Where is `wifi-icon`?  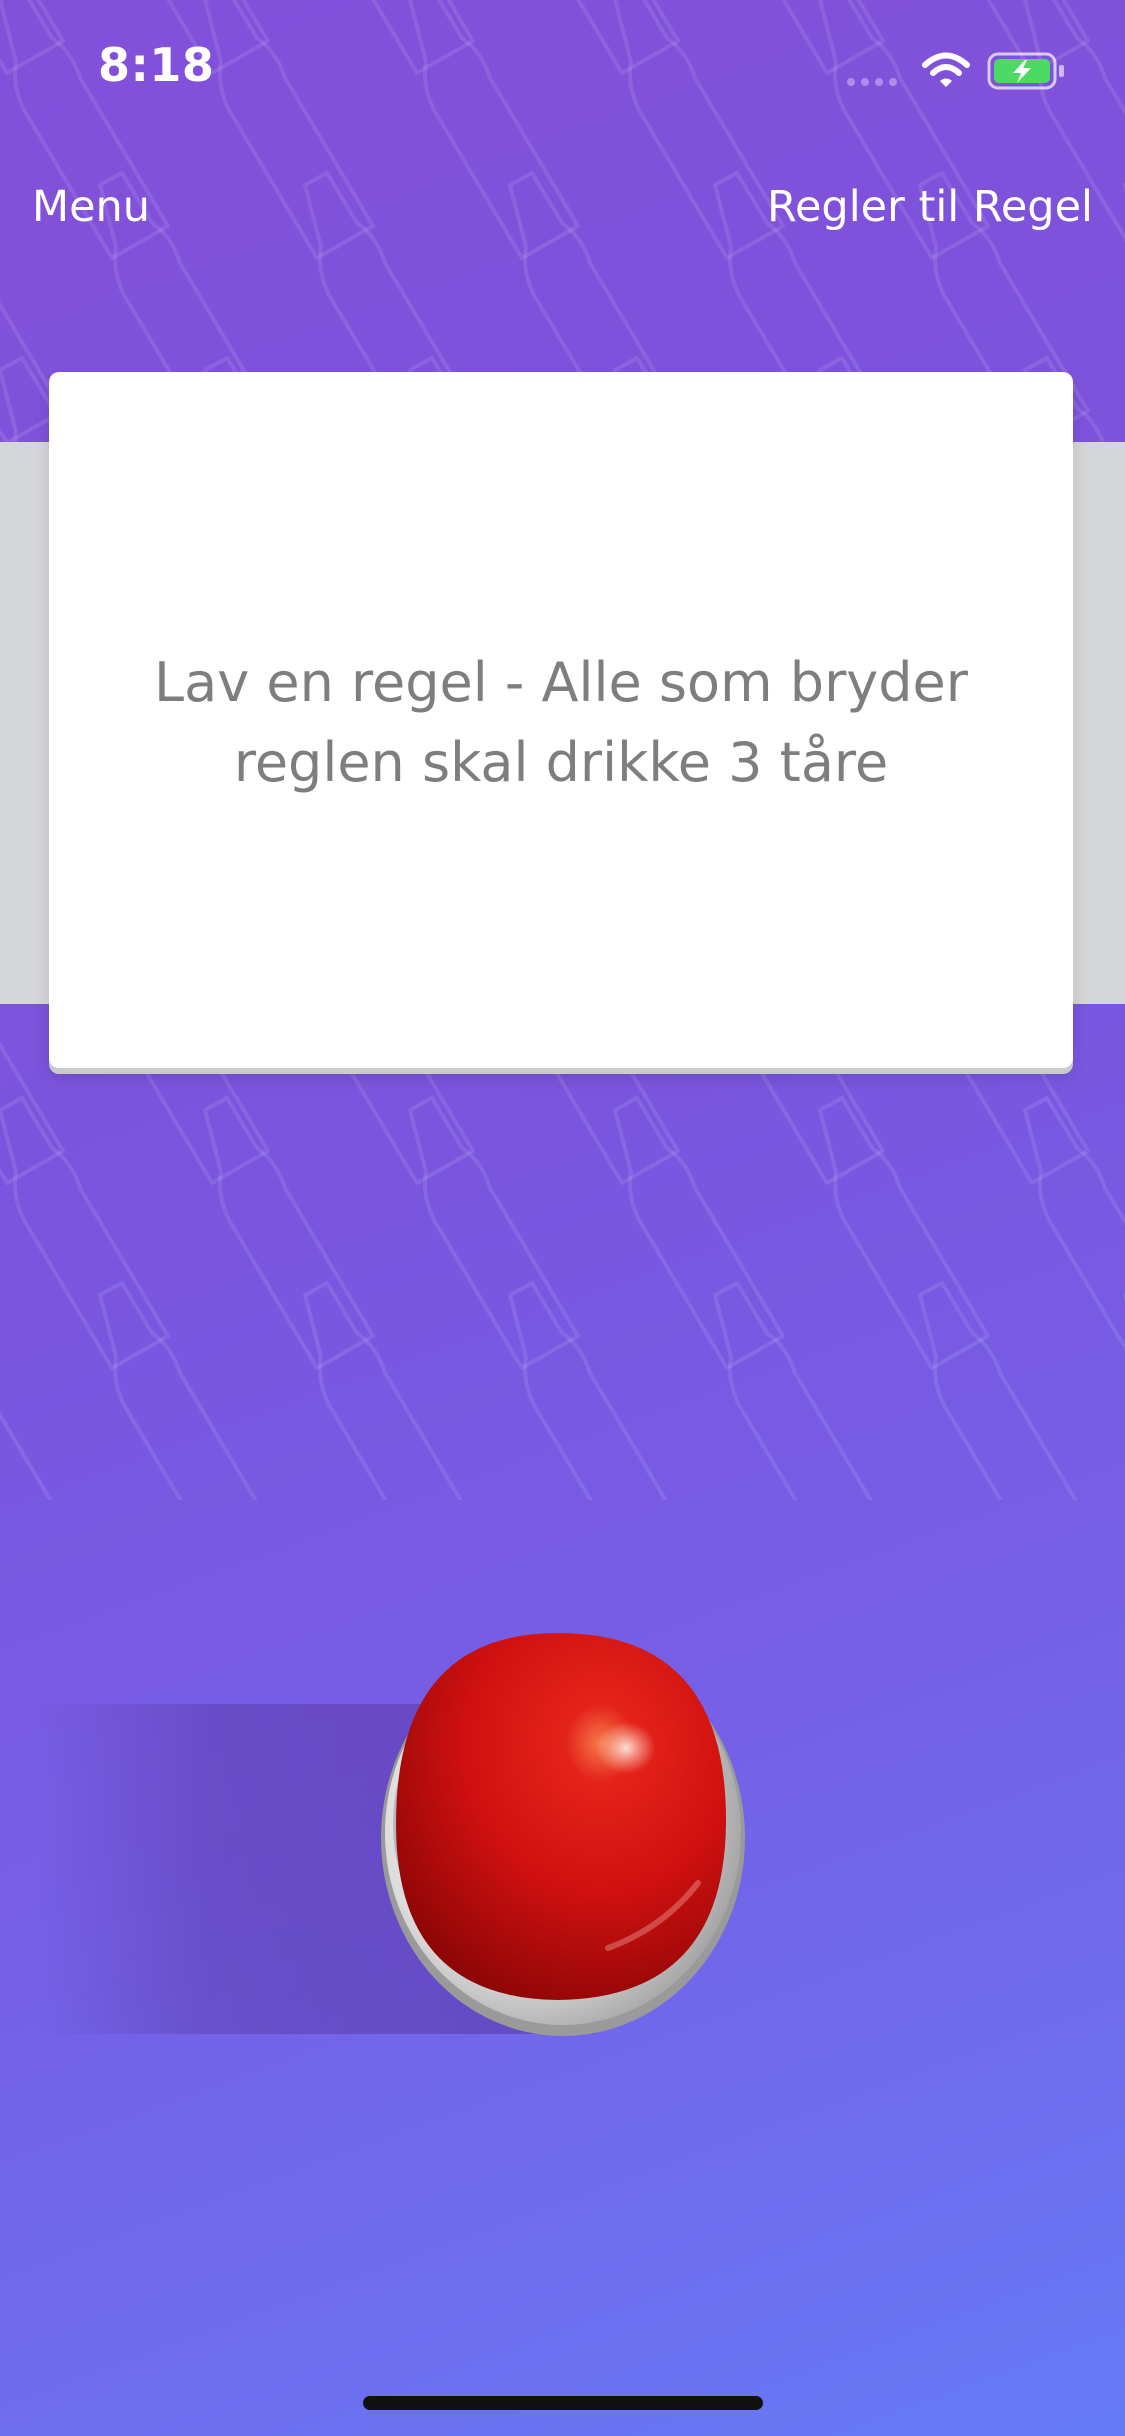 wifi-icon is located at coordinates (946, 69).